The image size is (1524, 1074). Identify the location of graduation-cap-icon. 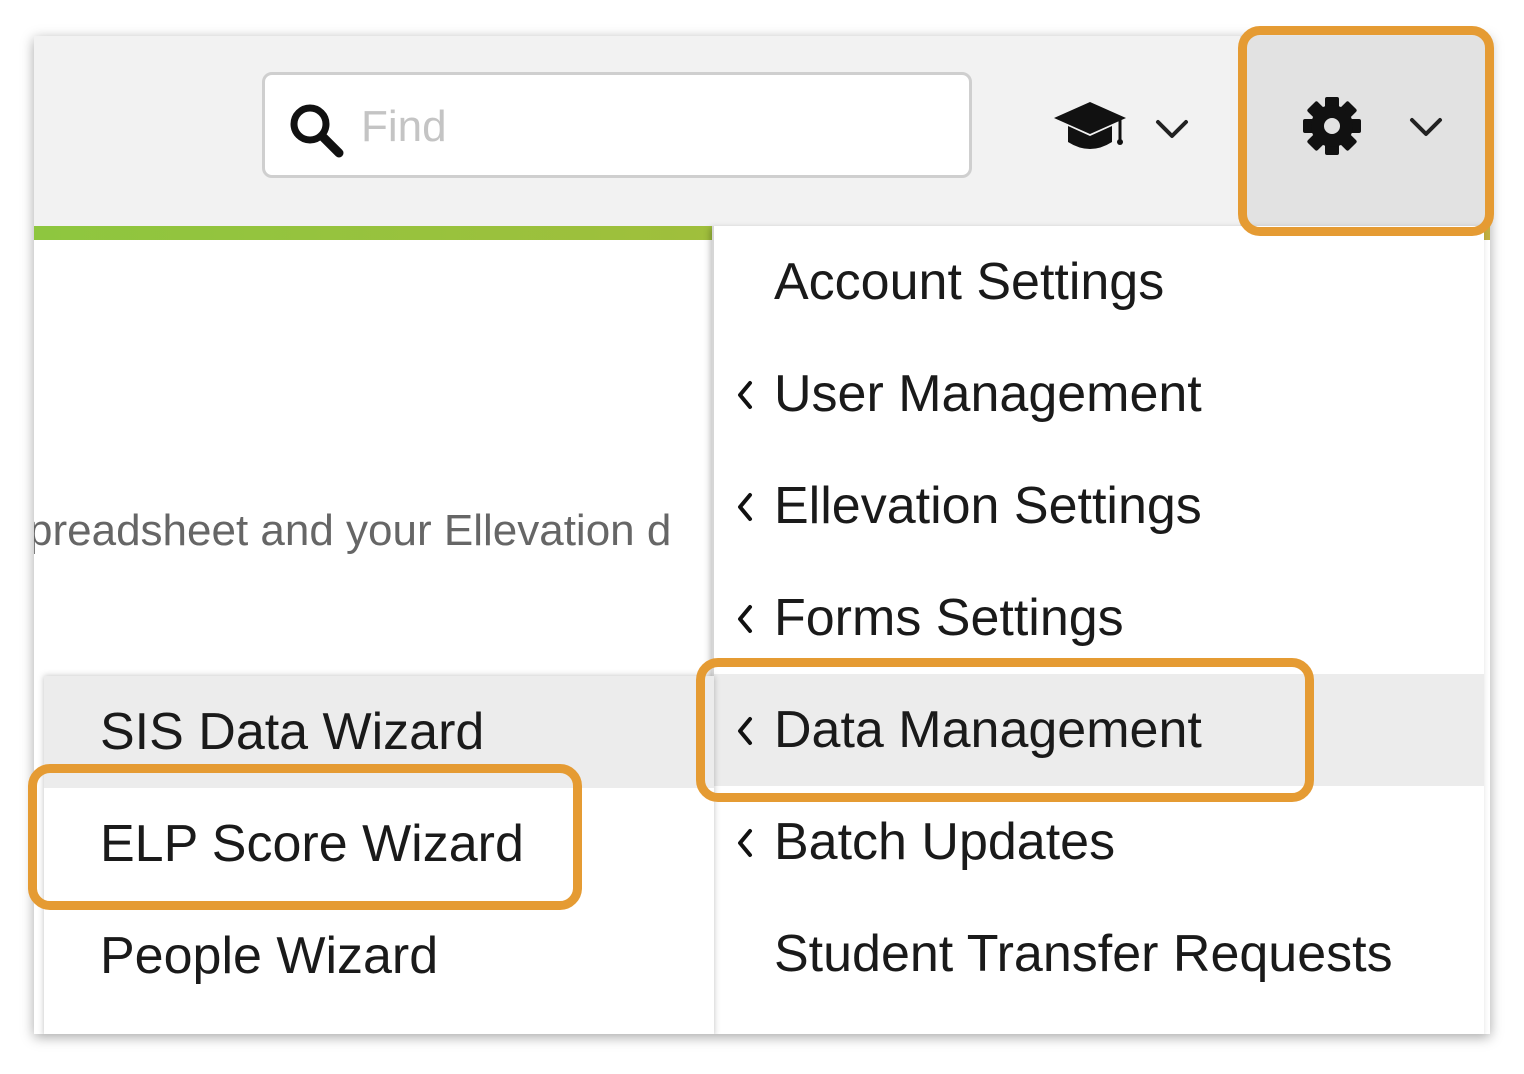
(1090, 125).